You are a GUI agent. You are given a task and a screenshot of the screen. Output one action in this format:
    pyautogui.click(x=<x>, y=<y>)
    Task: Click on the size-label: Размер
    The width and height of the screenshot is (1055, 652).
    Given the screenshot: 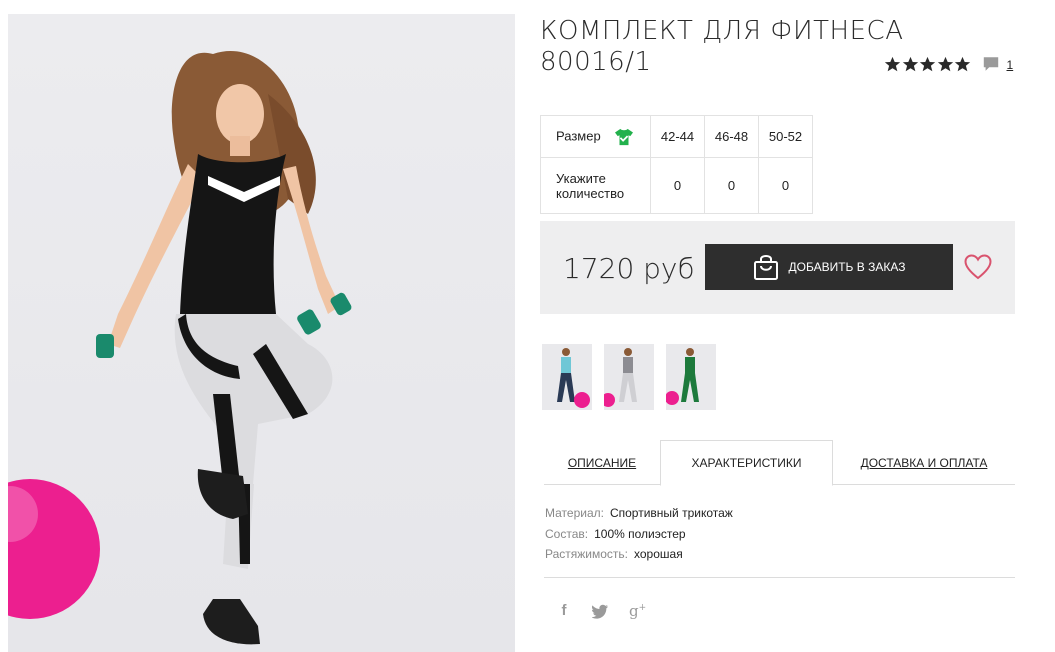 What is the action you would take?
    pyautogui.click(x=578, y=135)
    